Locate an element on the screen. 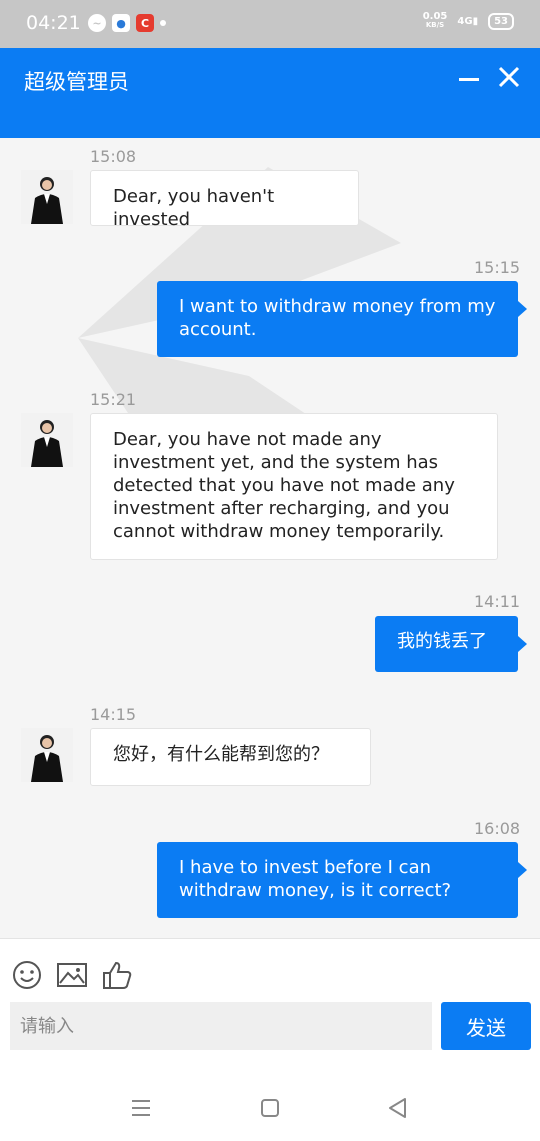  message-time: 15:08 is located at coordinates (113, 156).